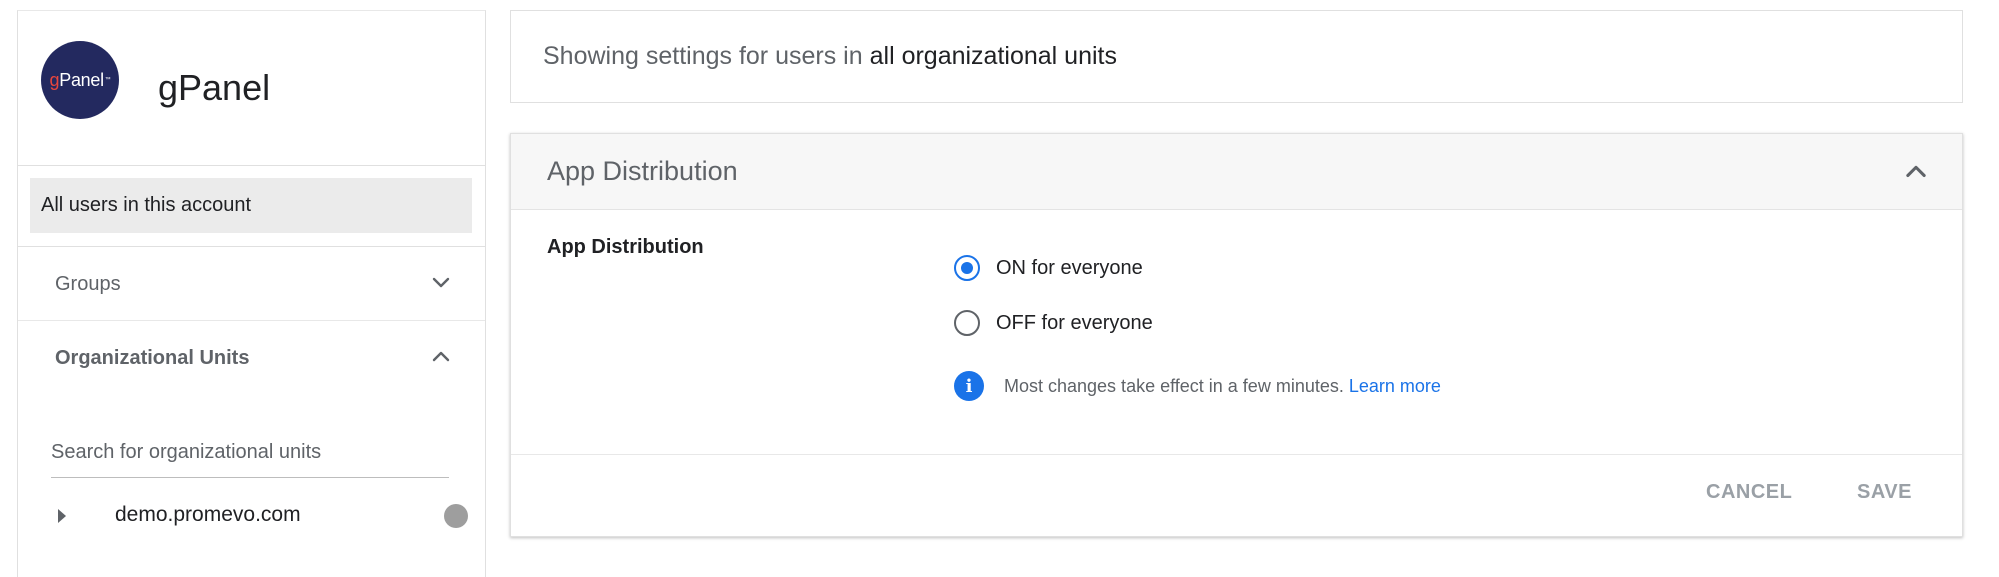  What do you see at coordinates (208, 514) in the screenshot?
I see `tree-item-label: demo.promevo.com` at bounding box center [208, 514].